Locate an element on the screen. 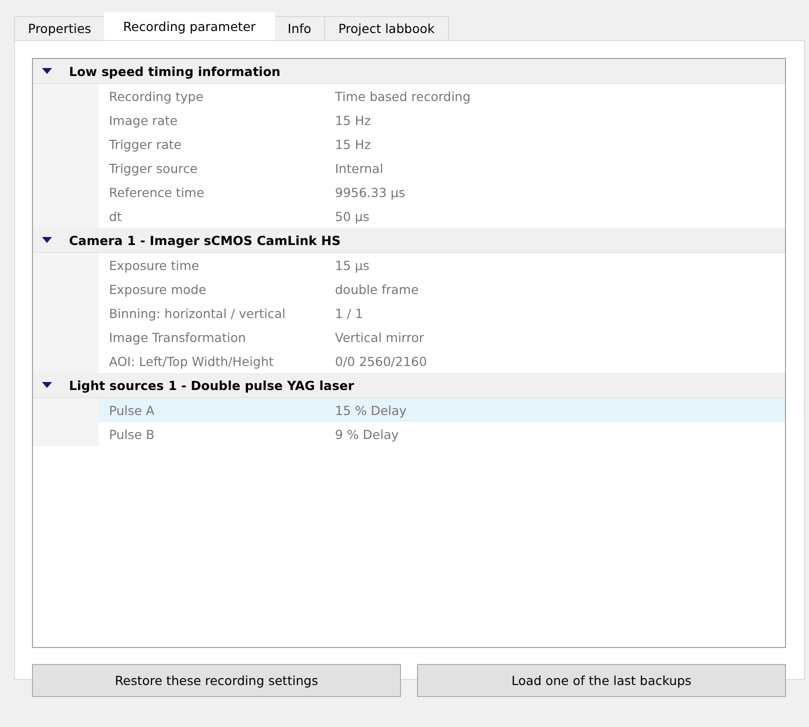 This screenshot has width=809, height=727. property-value: 15 µs is located at coordinates (352, 265).